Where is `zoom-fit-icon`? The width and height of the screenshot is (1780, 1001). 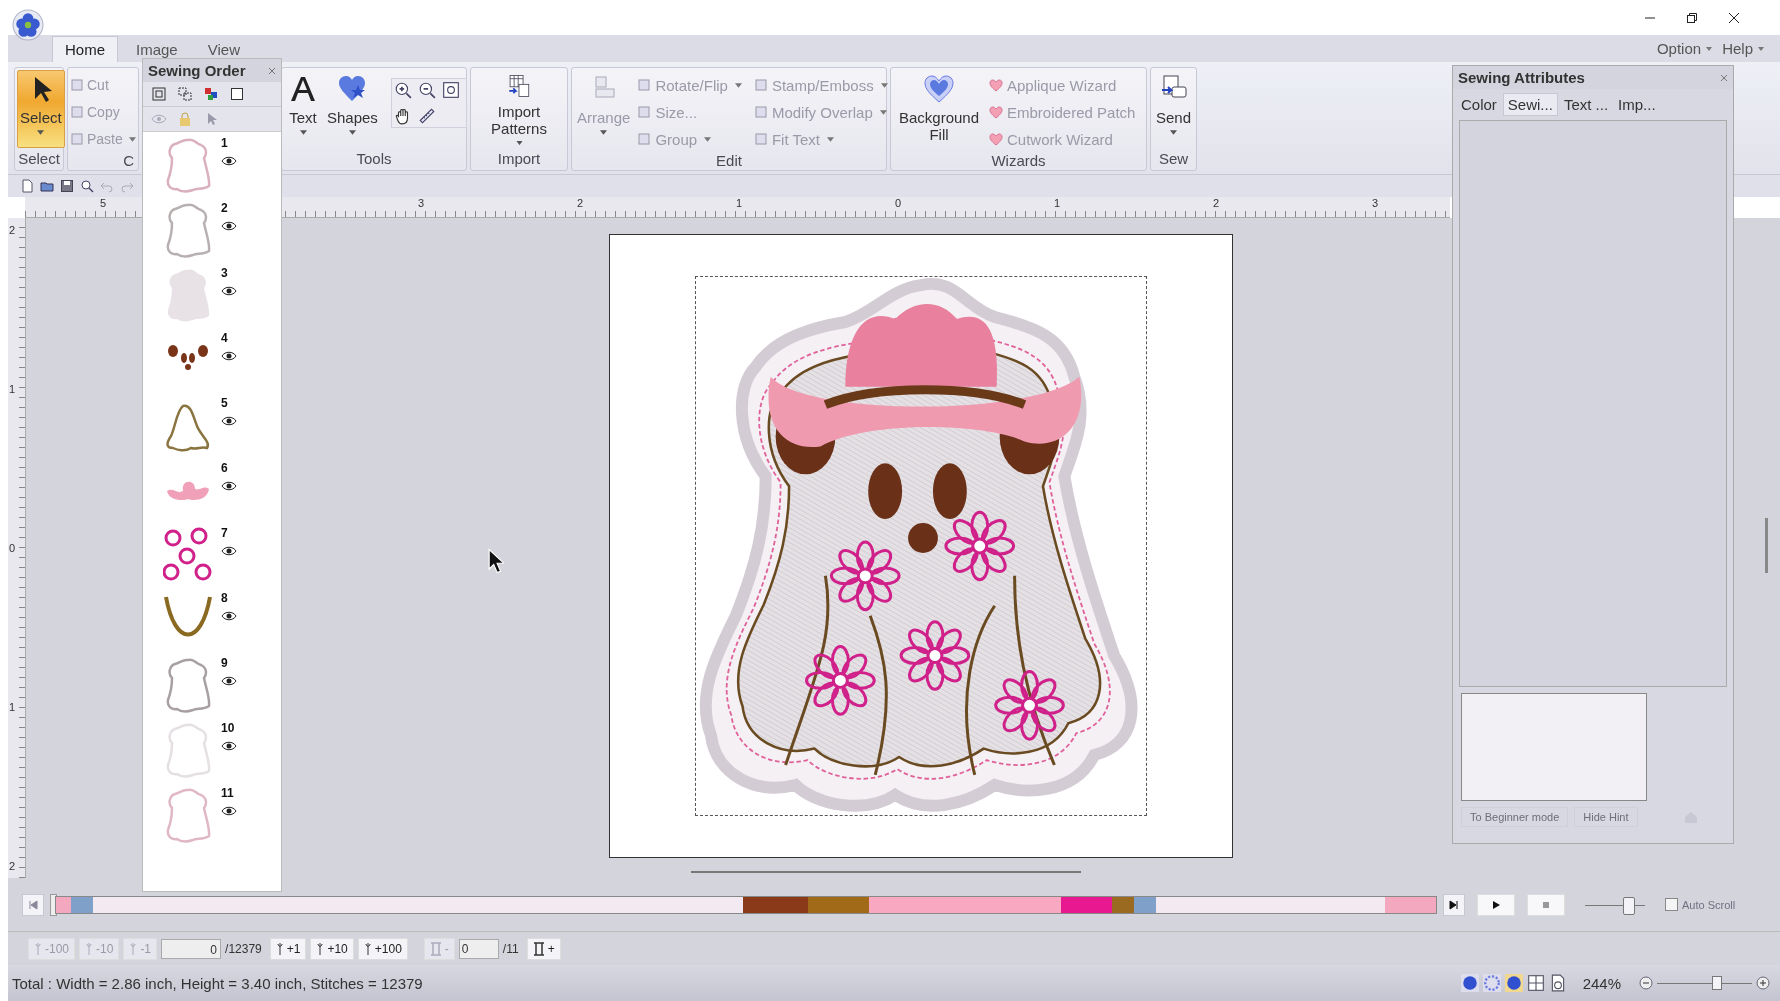
zoom-fit-icon is located at coordinates (450, 90).